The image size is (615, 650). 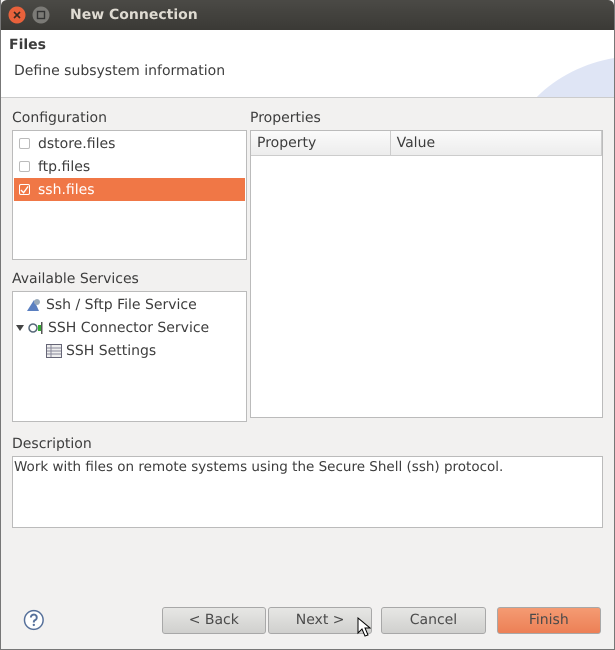 I want to click on close-icon, so click(x=17, y=15).